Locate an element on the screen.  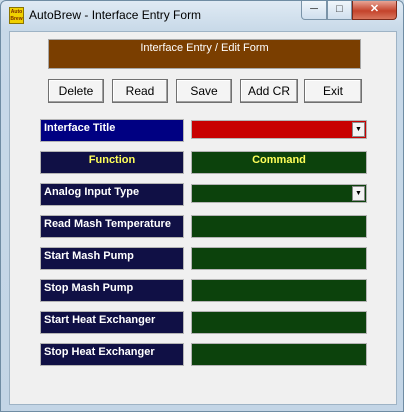
command-column-header: Command is located at coordinates (279, 162).